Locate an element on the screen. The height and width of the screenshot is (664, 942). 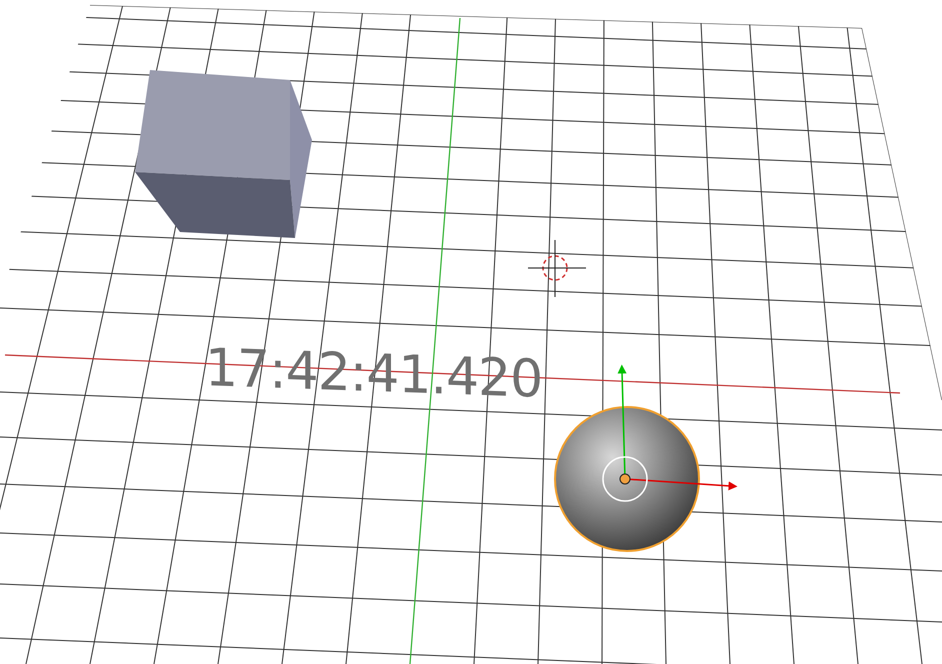
sphere-drawing is located at coordinates (627, 479).